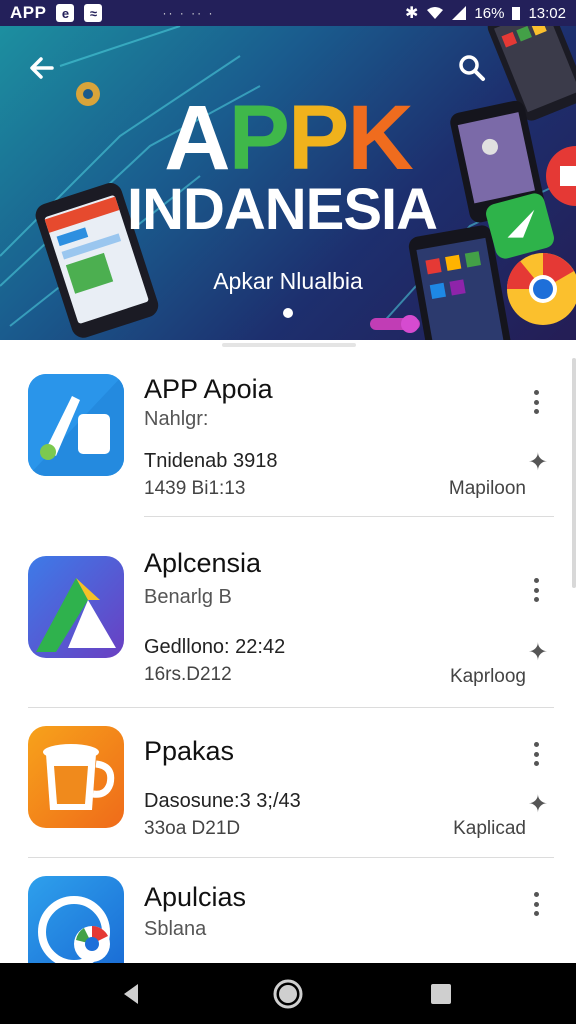 The height and width of the screenshot is (1024, 576). I want to click on banner-title-part1: A, so click(197, 138).